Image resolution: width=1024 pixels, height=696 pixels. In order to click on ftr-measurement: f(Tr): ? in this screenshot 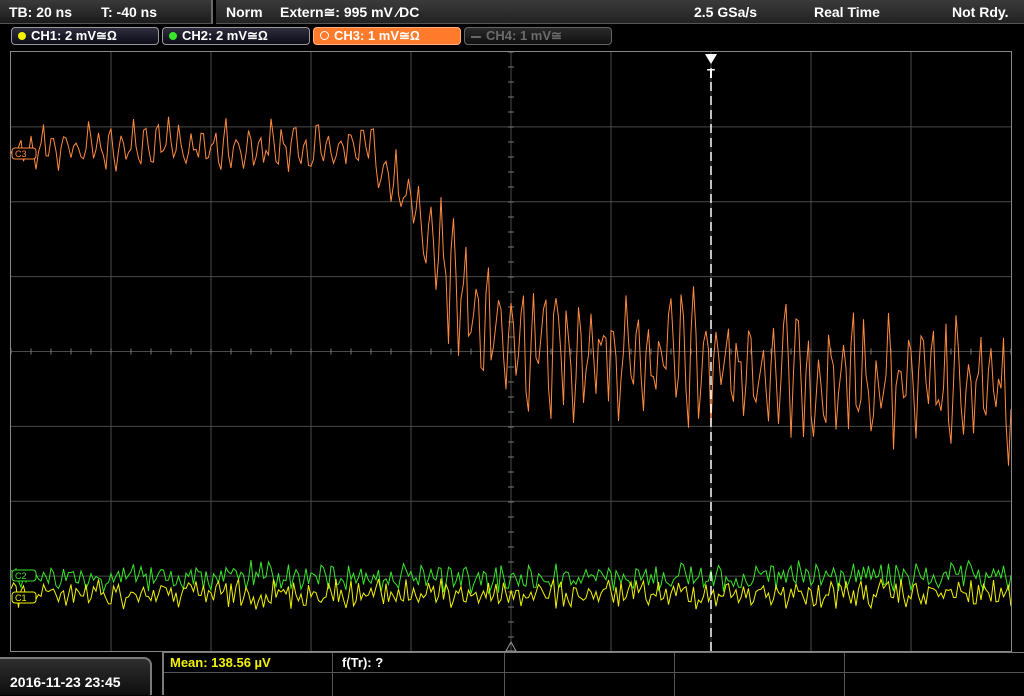, I will do `click(362, 662)`.